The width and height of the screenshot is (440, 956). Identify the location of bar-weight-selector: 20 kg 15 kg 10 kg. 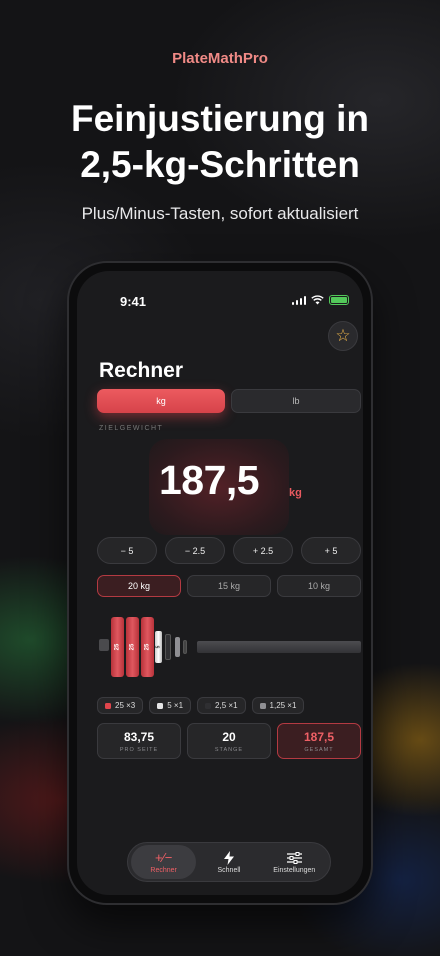
(229, 586).